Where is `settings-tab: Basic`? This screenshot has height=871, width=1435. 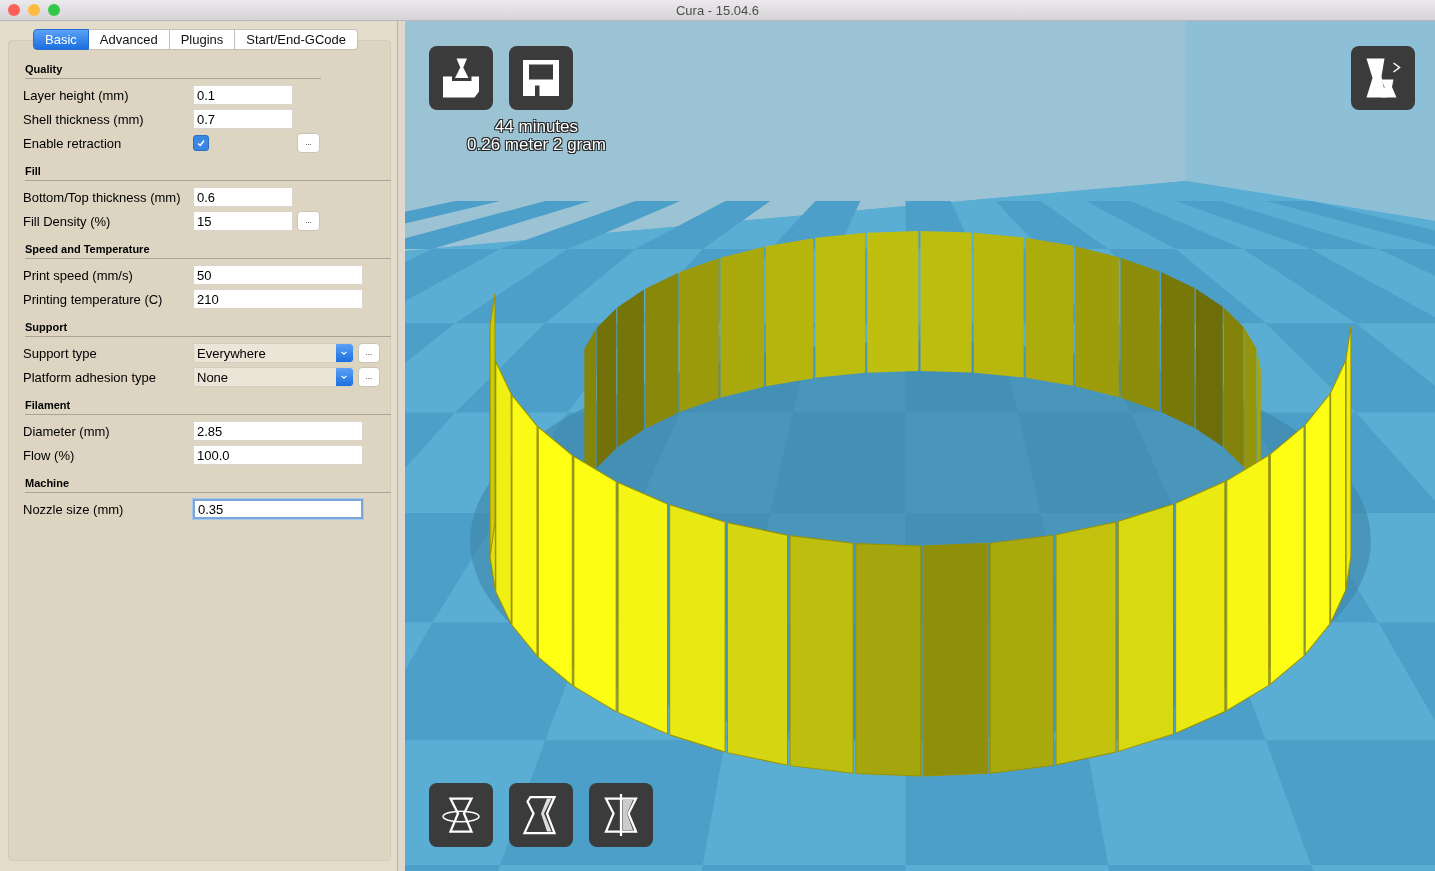 settings-tab: Basic is located at coordinates (61, 39).